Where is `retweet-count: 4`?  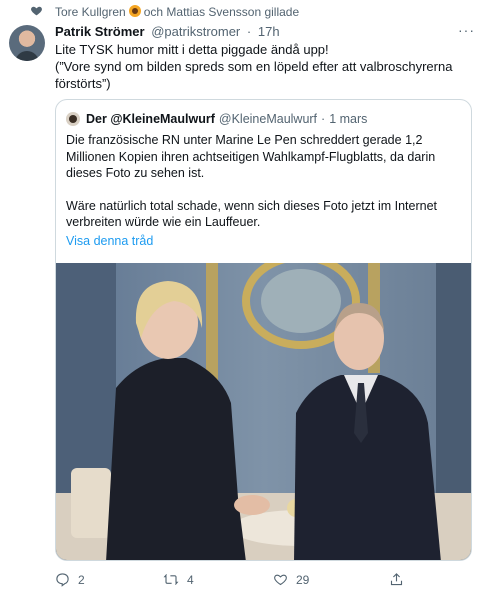 retweet-count: 4 is located at coordinates (190, 579).